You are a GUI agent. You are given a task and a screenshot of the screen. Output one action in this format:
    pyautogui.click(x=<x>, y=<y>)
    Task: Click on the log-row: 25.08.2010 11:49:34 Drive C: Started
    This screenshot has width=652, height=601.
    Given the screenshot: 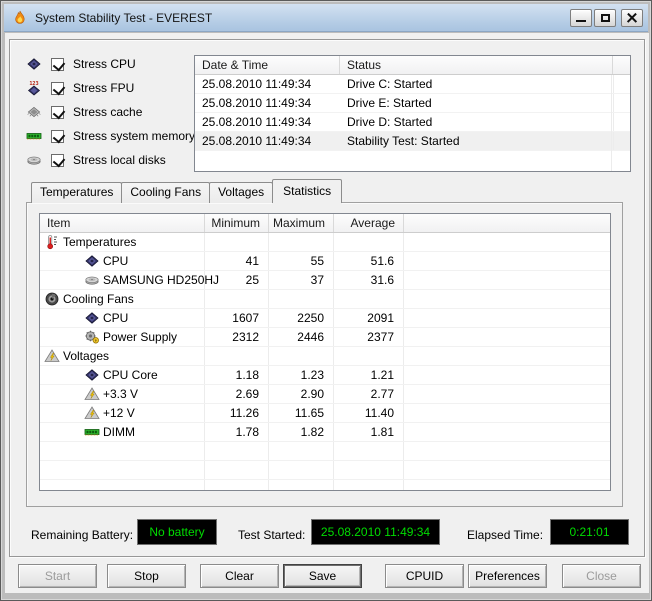 What is the action you would take?
    pyautogui.click(x=412, y=84)
    